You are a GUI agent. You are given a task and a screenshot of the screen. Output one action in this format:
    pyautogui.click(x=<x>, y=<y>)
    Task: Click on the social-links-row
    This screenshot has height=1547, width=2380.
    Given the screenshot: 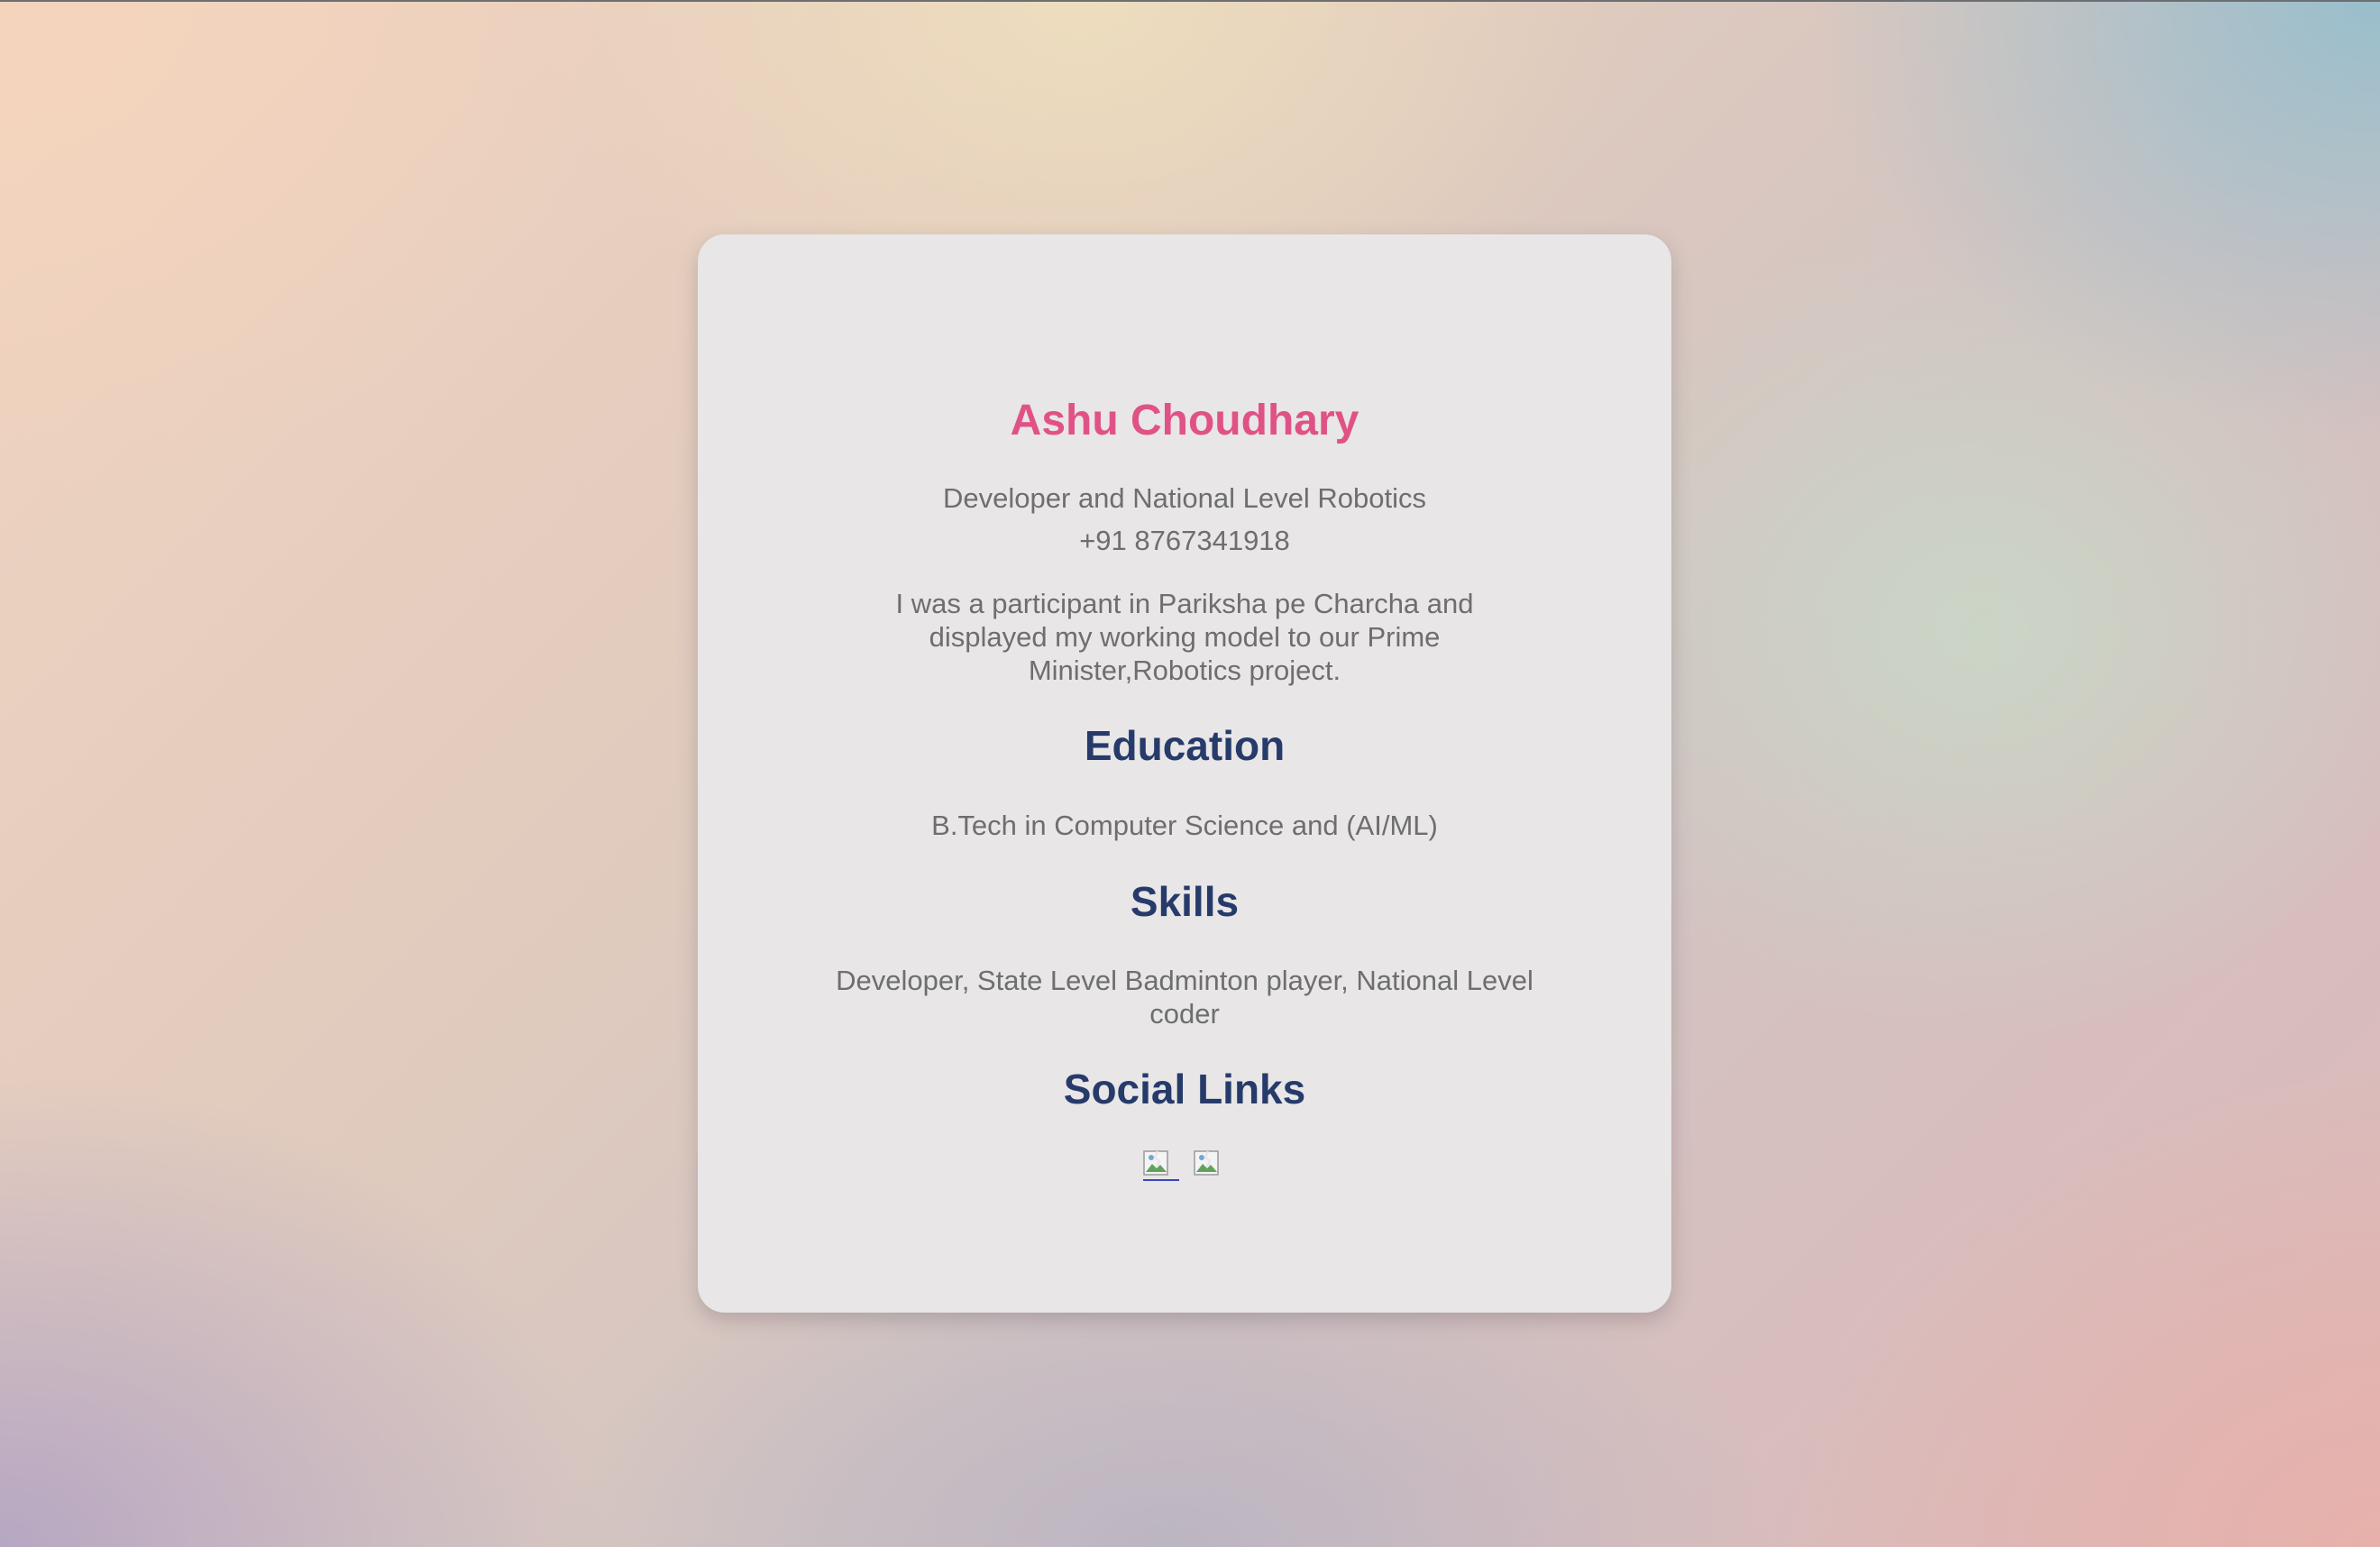 What is the action you would take?
    pyautogui.click(x=1184, y=1168)
    